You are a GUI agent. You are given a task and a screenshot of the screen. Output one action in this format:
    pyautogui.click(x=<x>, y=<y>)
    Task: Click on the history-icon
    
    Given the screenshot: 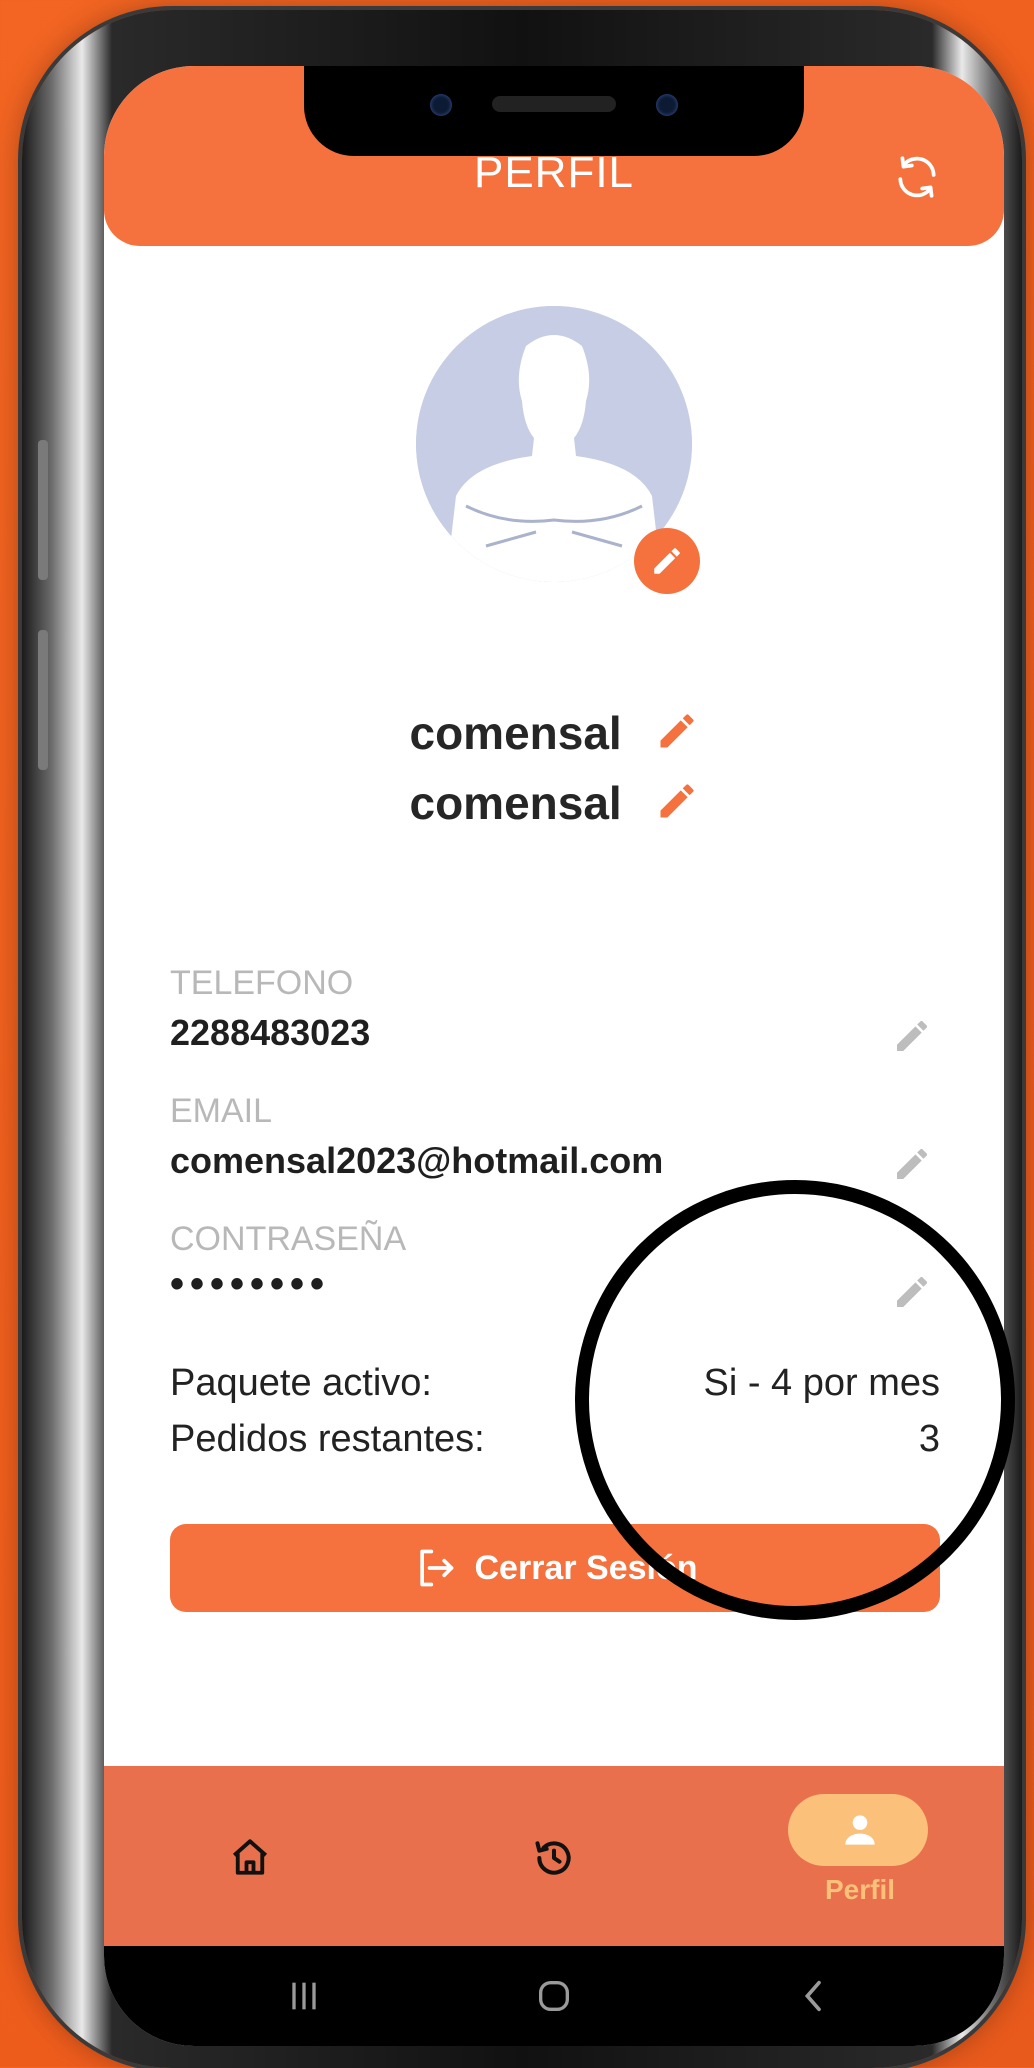 What is the action you would take?
    pyautogui.click(x=553, y=1858)
    